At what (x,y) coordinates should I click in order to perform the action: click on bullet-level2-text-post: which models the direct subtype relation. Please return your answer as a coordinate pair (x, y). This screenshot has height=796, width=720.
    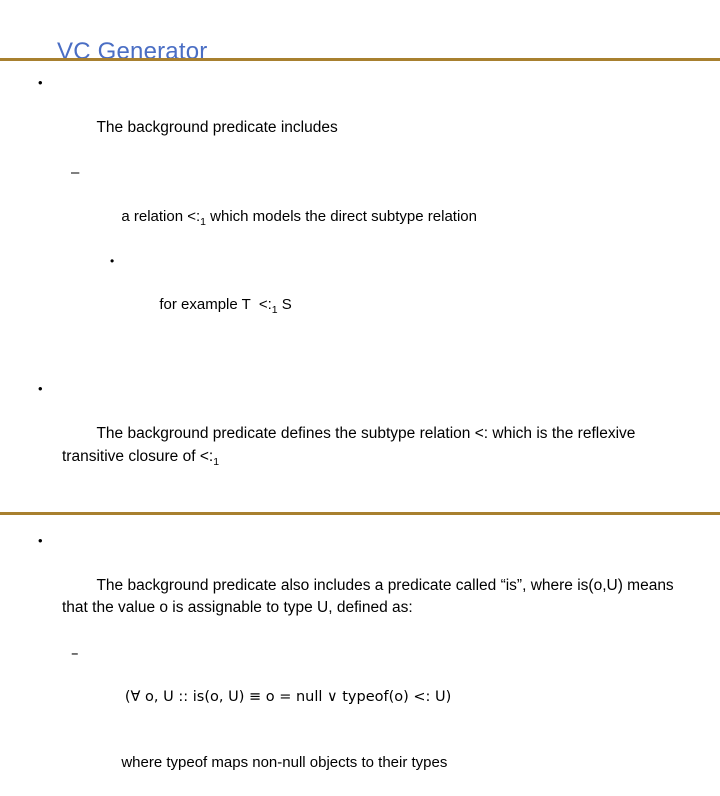
    Looking at the image, I should click on (341, 216).